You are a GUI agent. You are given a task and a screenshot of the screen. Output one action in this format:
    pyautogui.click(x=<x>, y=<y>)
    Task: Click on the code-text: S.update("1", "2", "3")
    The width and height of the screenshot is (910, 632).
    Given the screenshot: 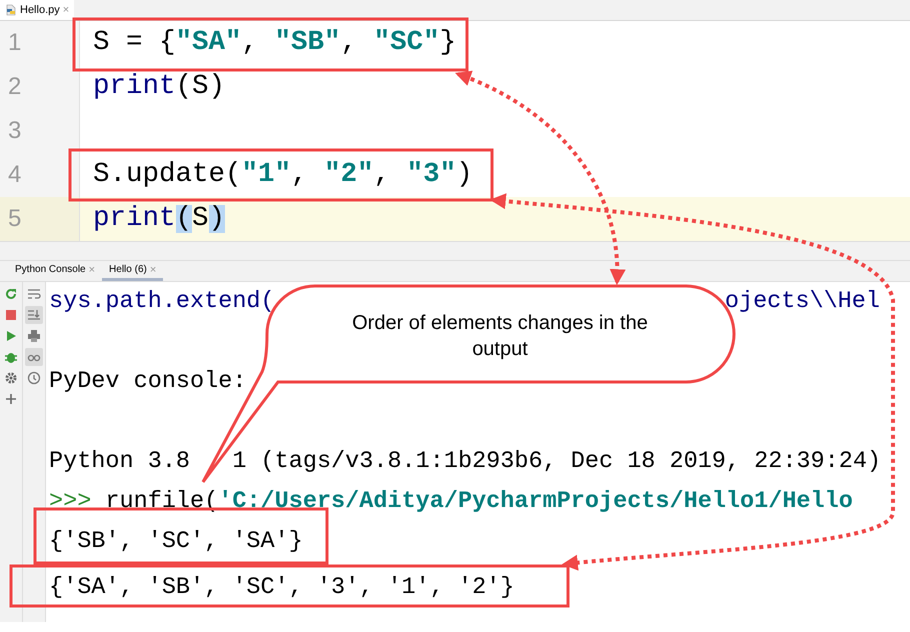 What is the action you would take?
    pyautogui.click(x=283, y=175)
    